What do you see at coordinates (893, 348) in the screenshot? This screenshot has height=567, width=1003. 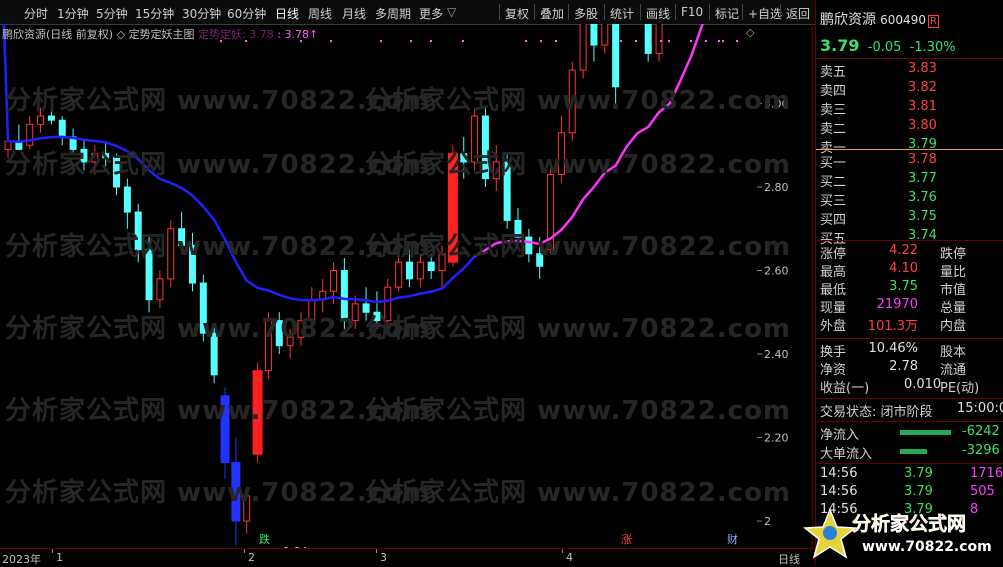 I see `finance-value: 10.46%` at bounding box center [893, 348].